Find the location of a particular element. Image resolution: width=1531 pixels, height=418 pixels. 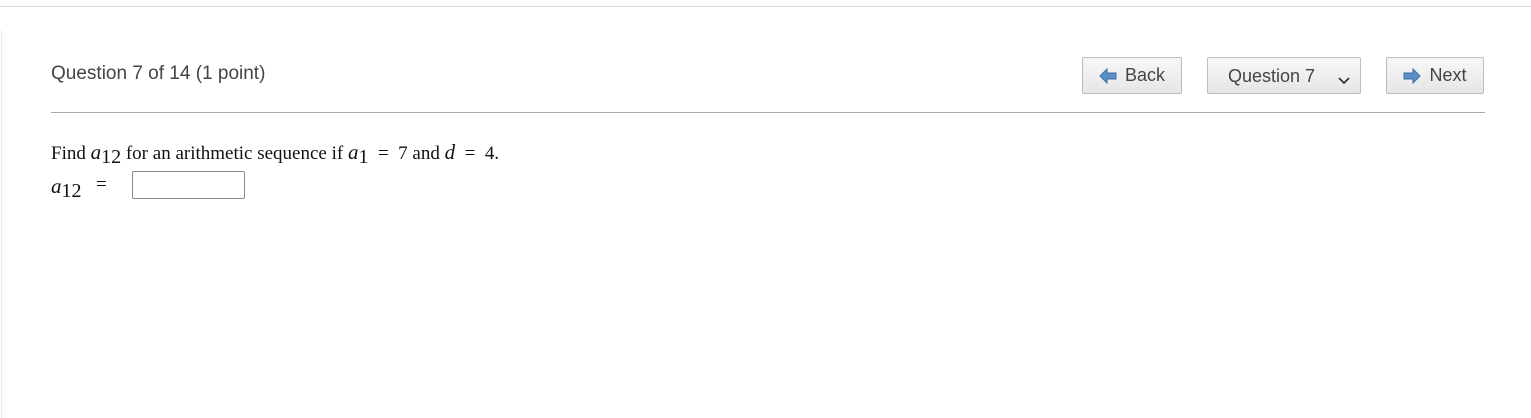

header-divider is located at coordinates (768, 112).